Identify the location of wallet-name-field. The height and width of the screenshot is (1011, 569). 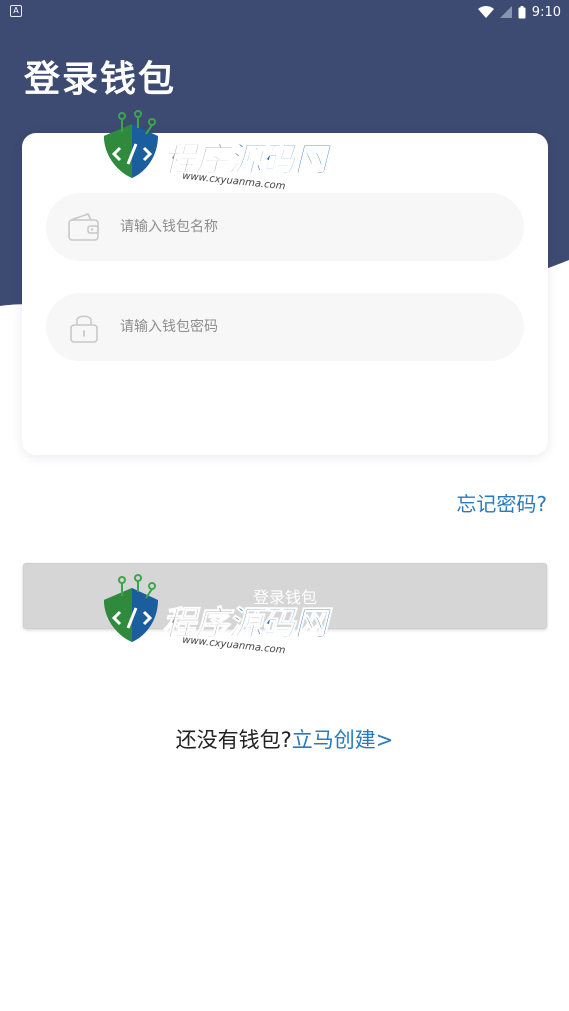
(285, 227).